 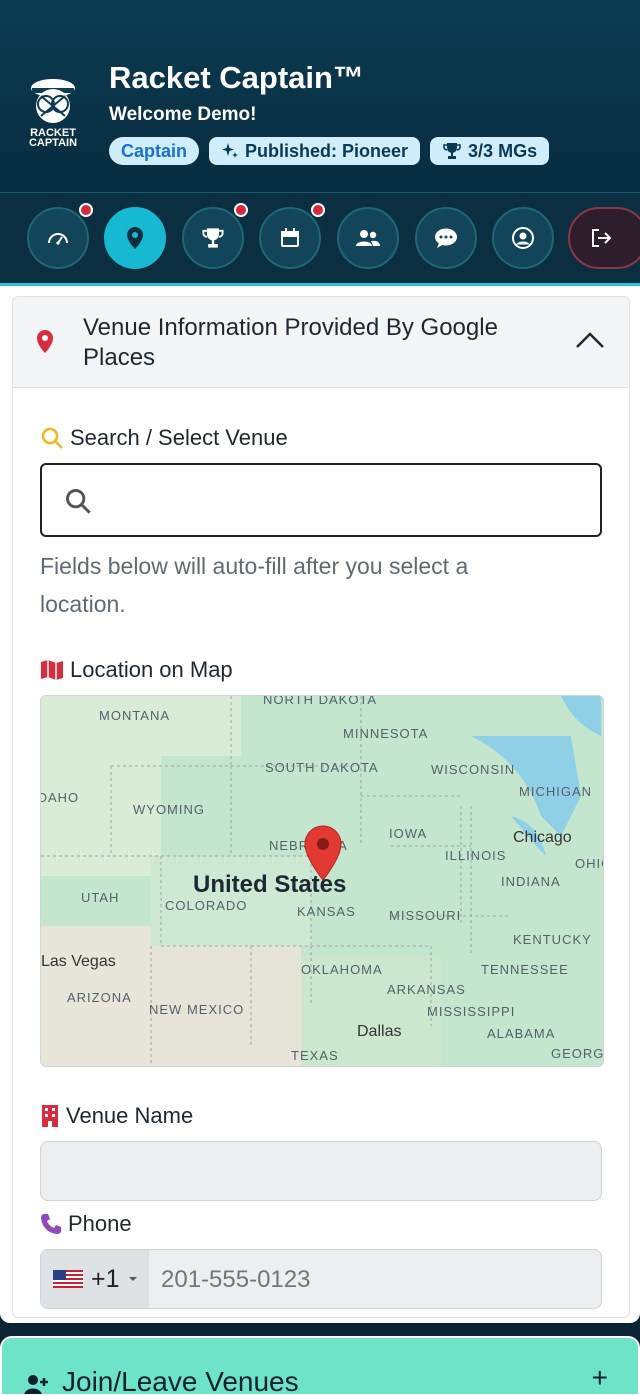 I want to click on map-label-ohio: OHIO, so click(x=589, y=863).